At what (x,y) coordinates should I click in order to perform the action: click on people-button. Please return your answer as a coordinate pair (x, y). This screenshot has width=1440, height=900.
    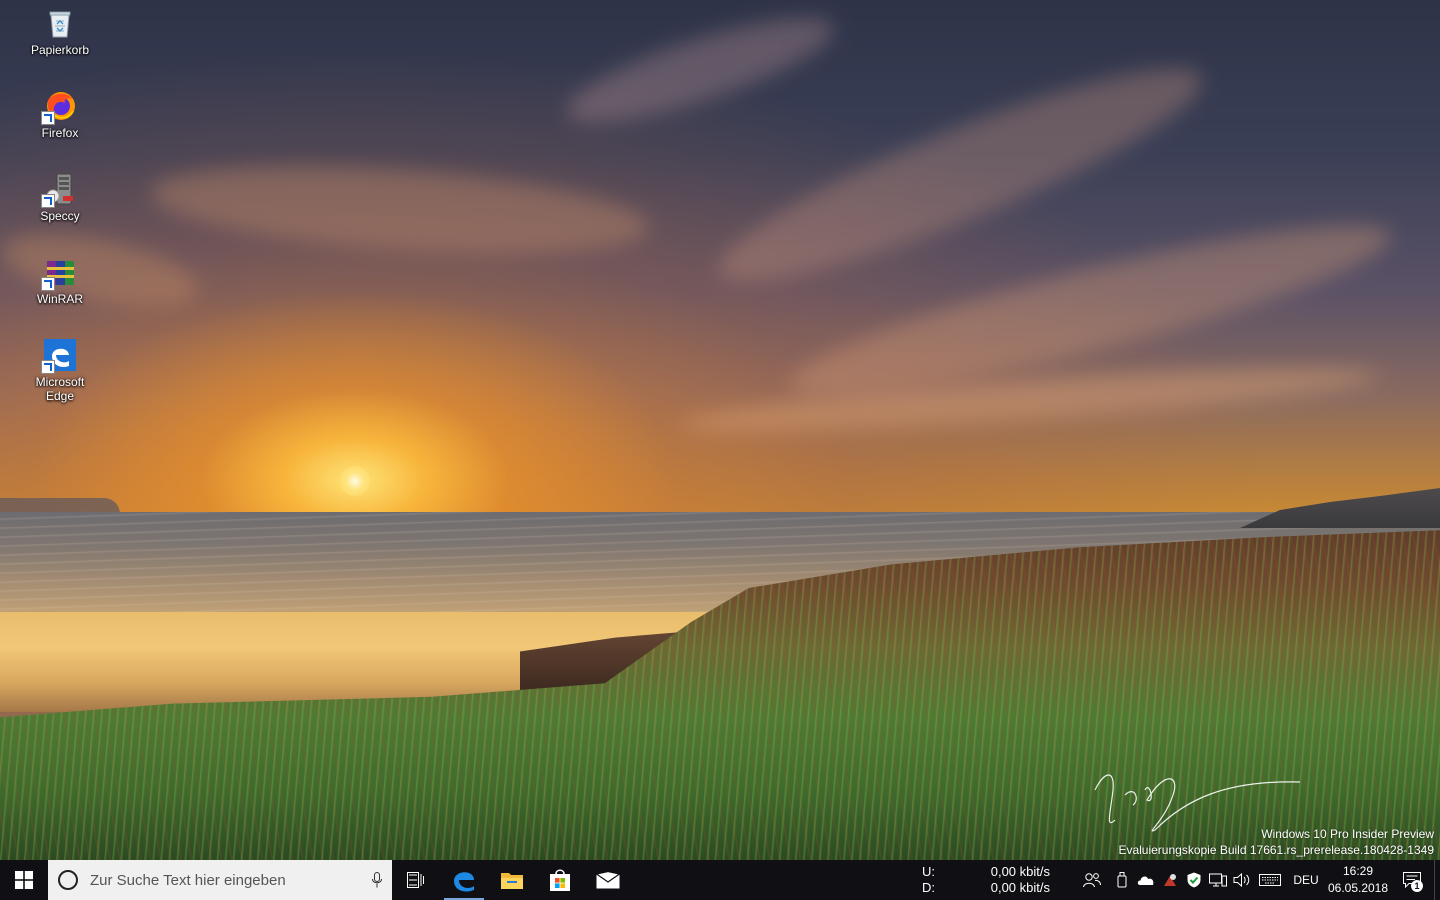
    Looking at the image, I should click on (1092, 880).